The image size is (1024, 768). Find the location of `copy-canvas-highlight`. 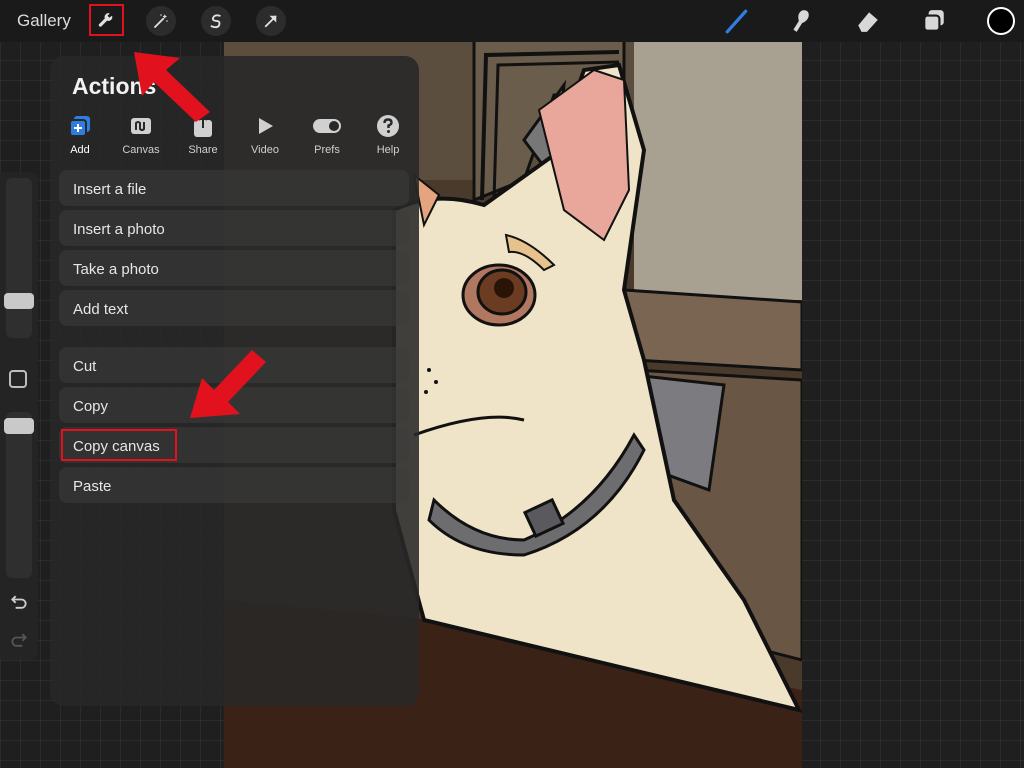

copy-canvas-highlight is located at coordinates (119, 445).